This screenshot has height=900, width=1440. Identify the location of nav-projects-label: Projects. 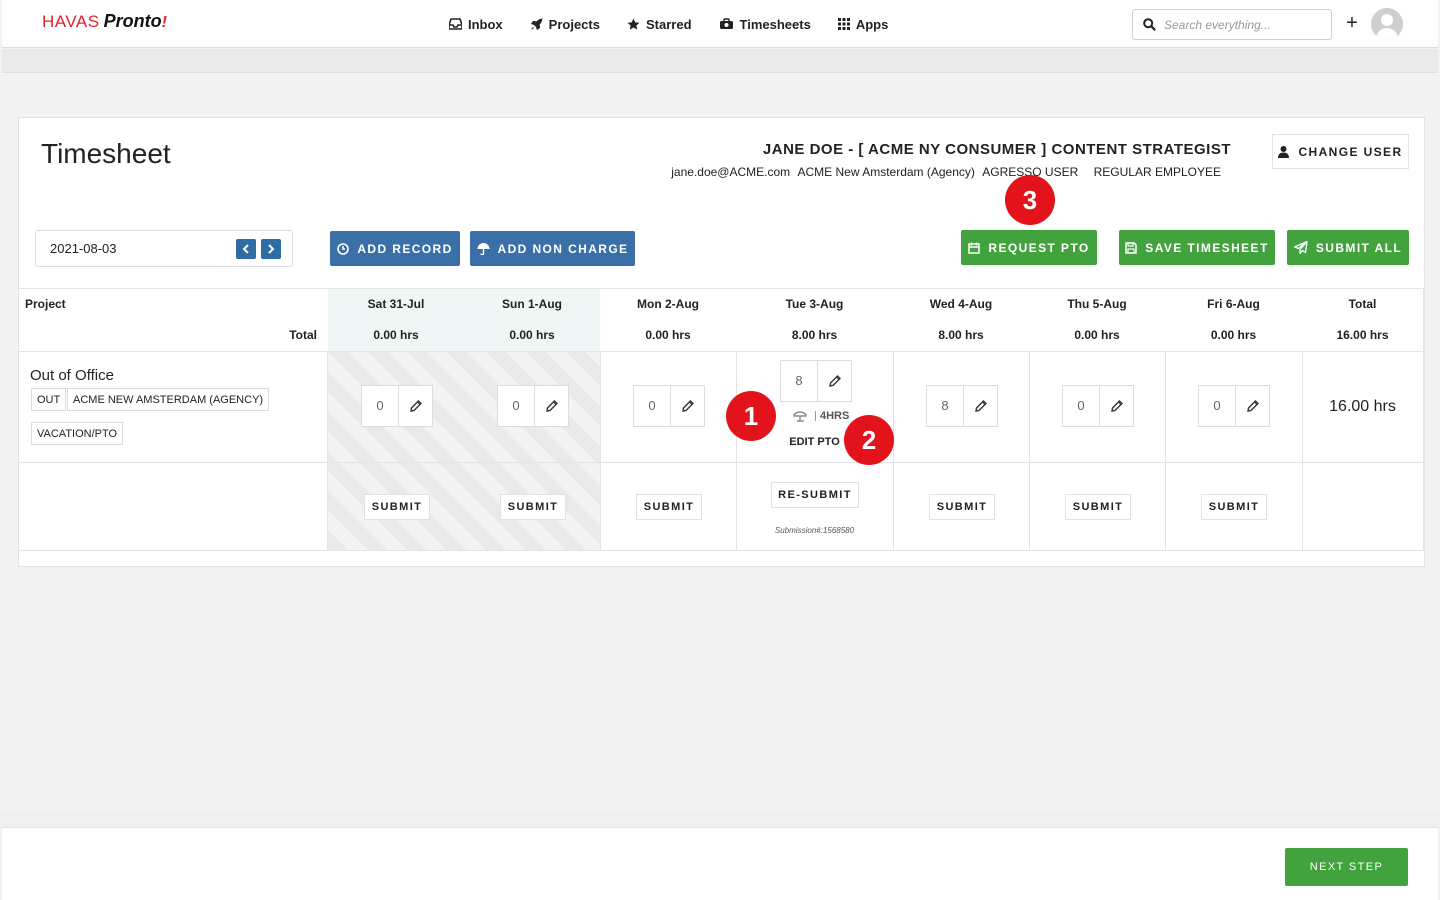
(574, 24).